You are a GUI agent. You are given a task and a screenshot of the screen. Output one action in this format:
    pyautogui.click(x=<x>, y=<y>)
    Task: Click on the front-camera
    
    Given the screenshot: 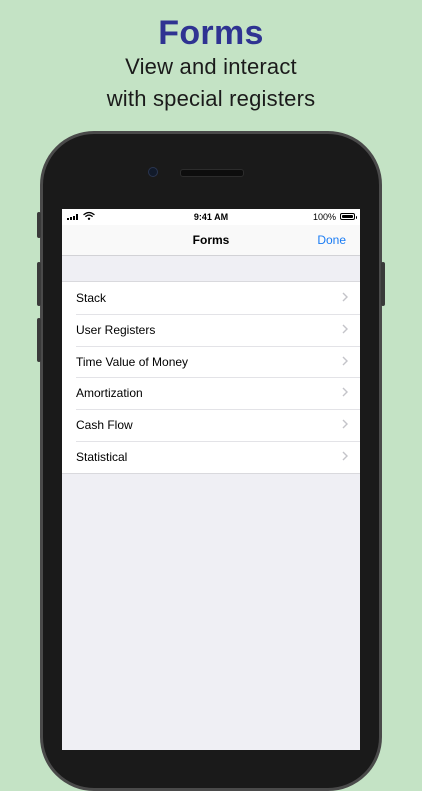 What is the action you would take?
    pyautogui.click(x=153, y=172)
    